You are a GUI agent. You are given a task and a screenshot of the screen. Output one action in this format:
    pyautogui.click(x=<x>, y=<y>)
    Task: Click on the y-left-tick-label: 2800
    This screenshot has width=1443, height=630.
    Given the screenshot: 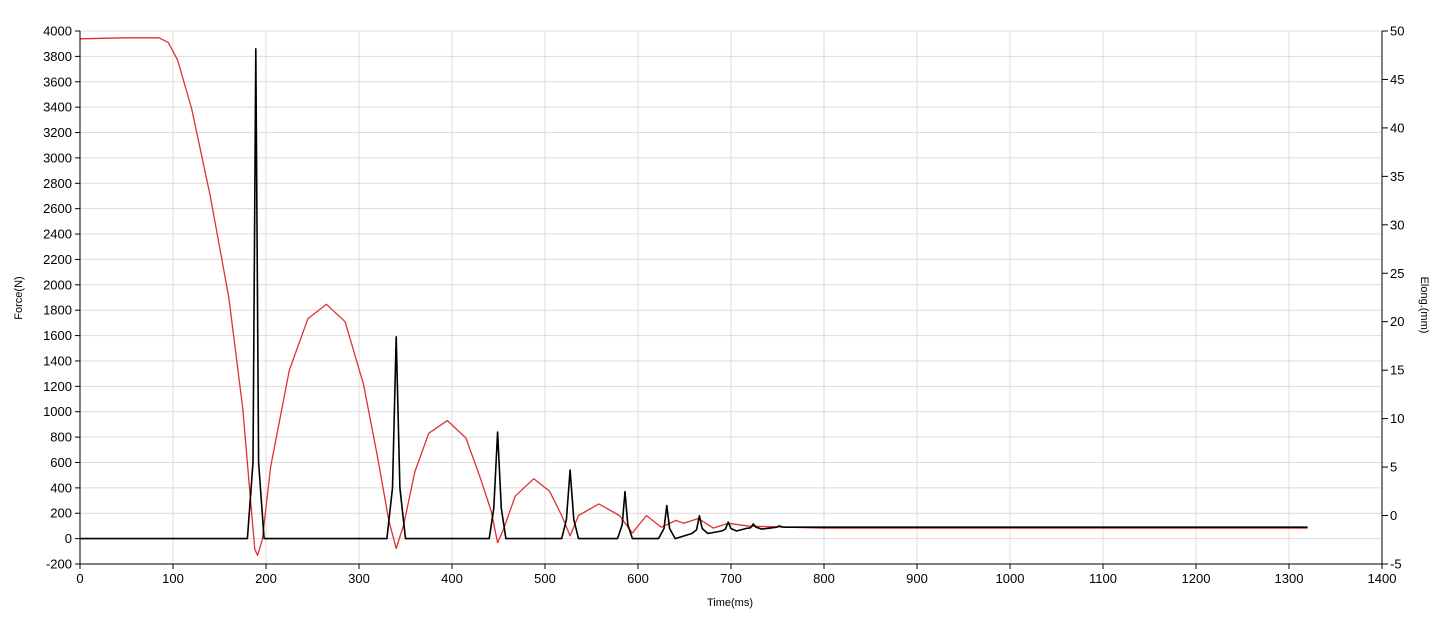 What is the action you would take?
    pyautogui.click(x=57, y=183)
    